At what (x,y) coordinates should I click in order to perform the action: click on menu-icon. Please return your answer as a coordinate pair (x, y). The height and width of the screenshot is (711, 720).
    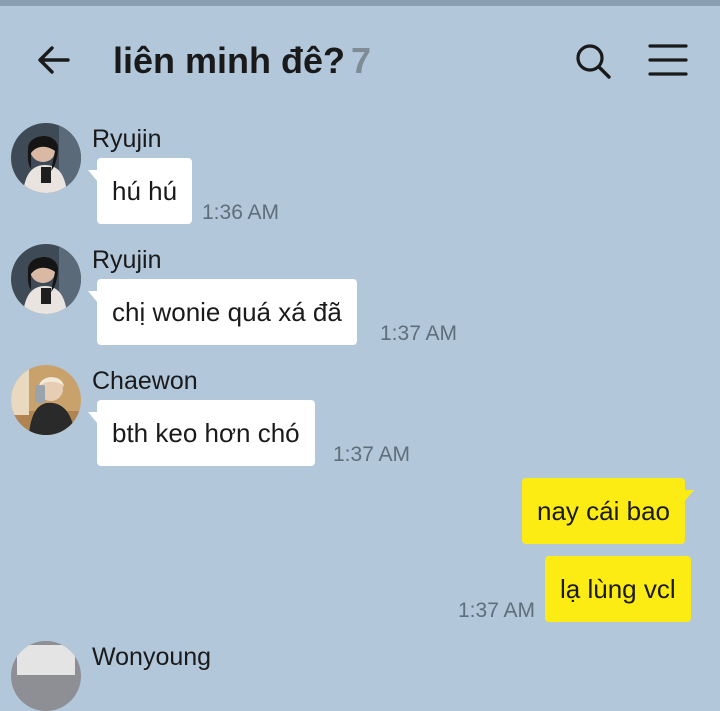
    Looking at the image, I should click on (668, 60).